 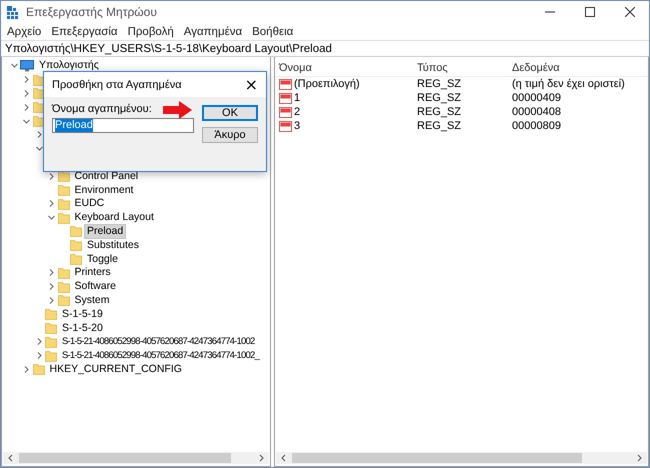 I want to click on column-header: Τύπος, so click(x=464, y=68).